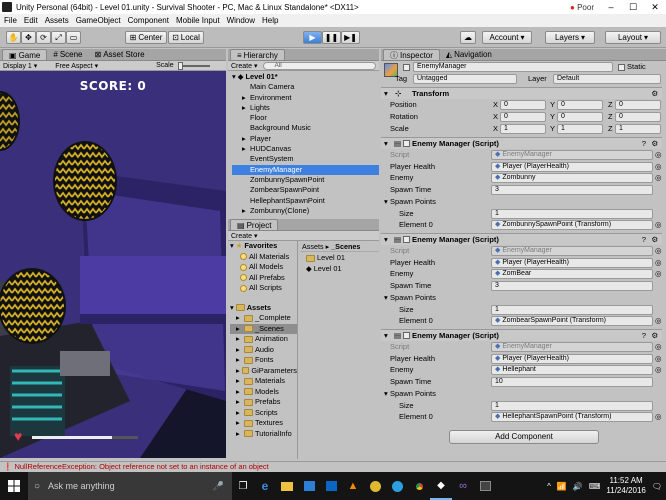  What do you see at coordinates (241, 20) in the screenshot?
I see `menu-window: Window` at bounding box center [241, 20].